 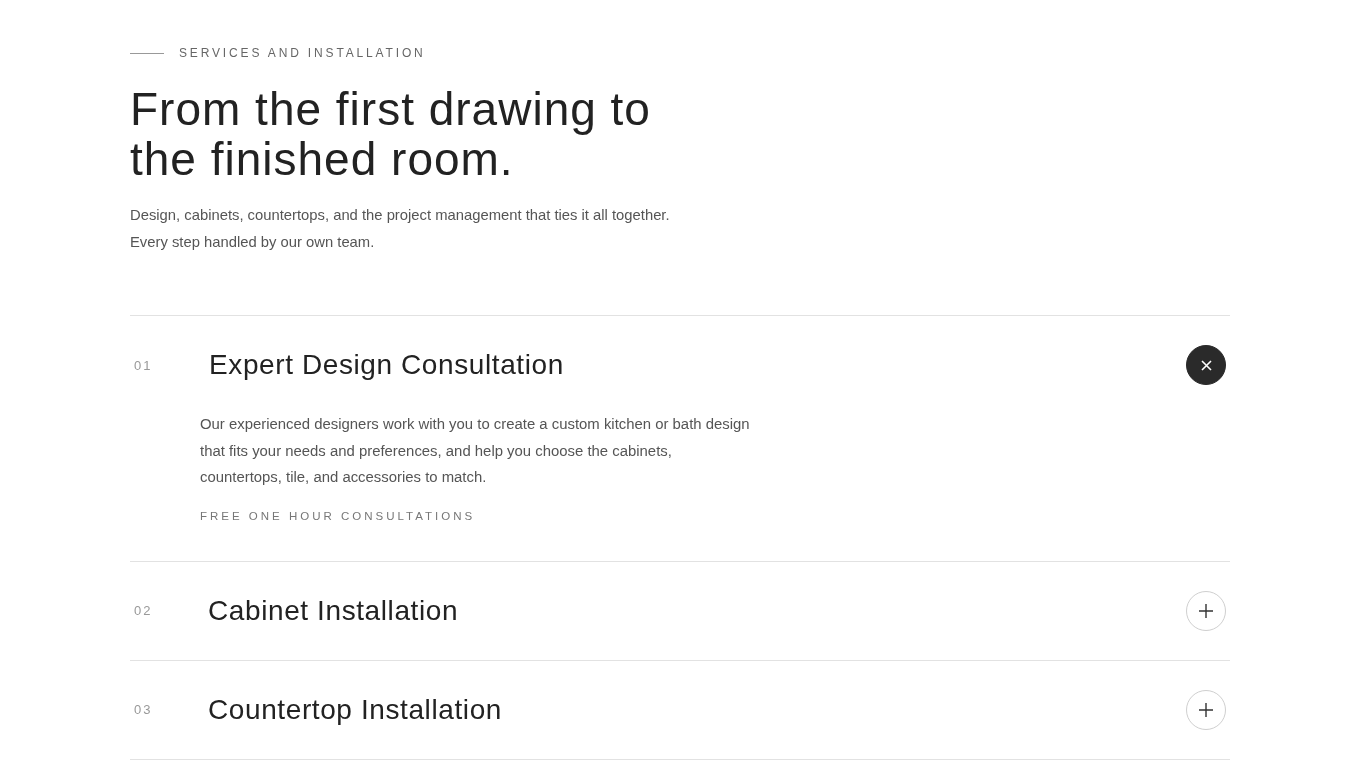 What do you see at coordinates (697, 709) in the screenshot?
I see `service-title: Countertop Installation` at bounding box center [697, 709].